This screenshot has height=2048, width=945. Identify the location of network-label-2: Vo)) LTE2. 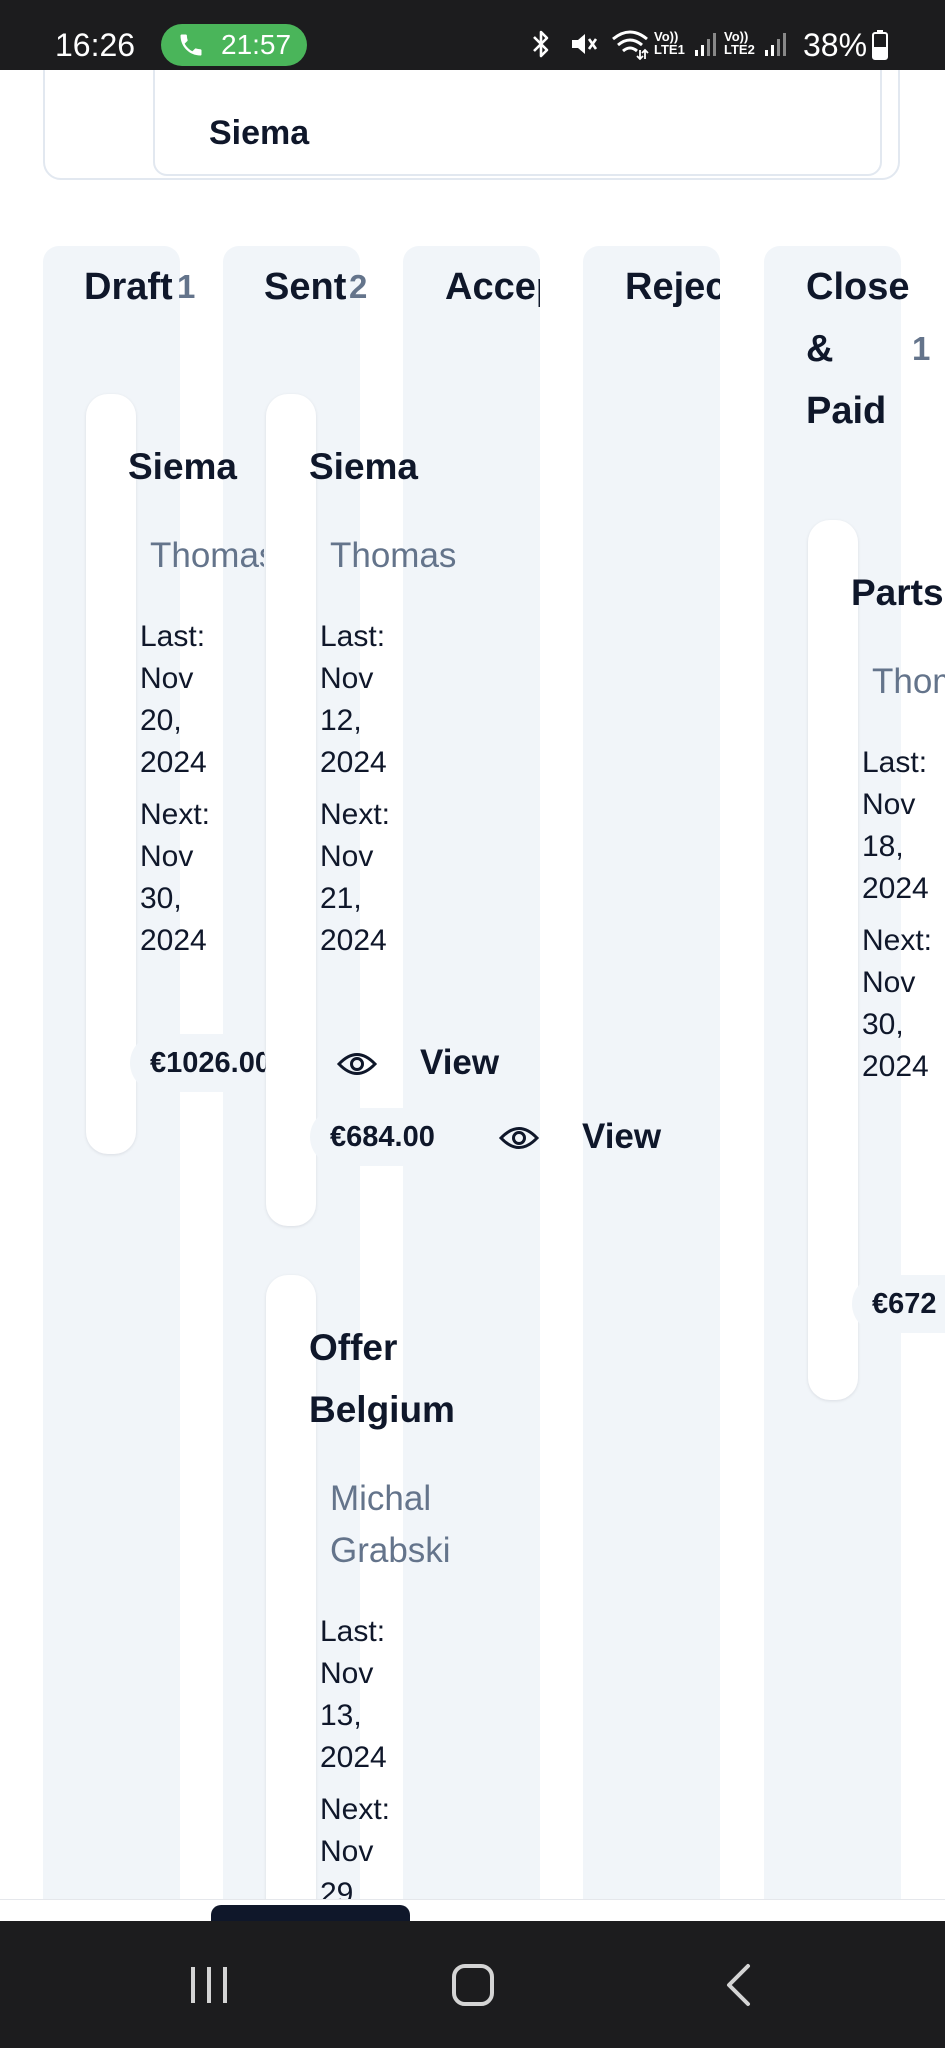
(739, 43).